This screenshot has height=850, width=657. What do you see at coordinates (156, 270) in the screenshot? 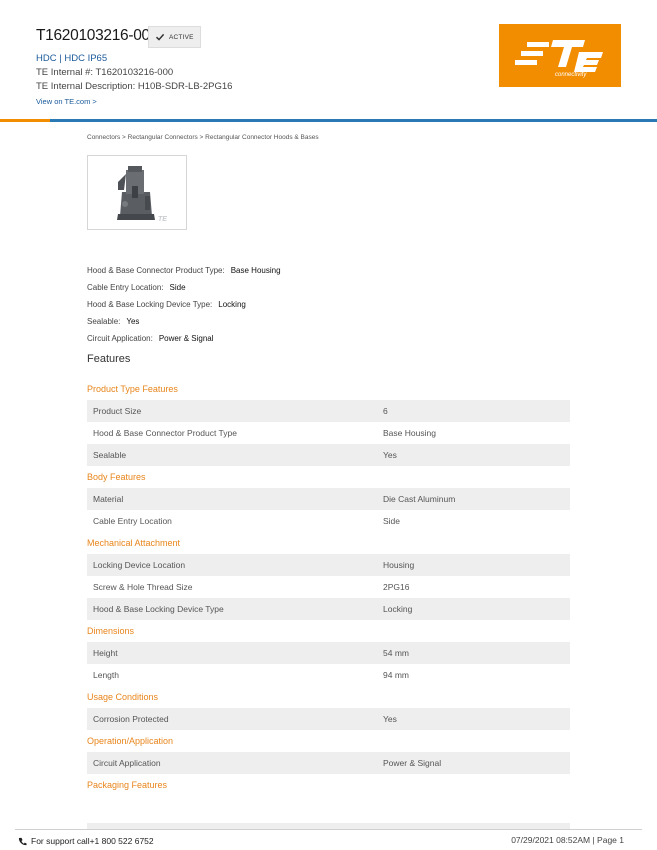
I see `attribute-label: Hood & Base Connector Product Type:` at bounding box center [156, 270].